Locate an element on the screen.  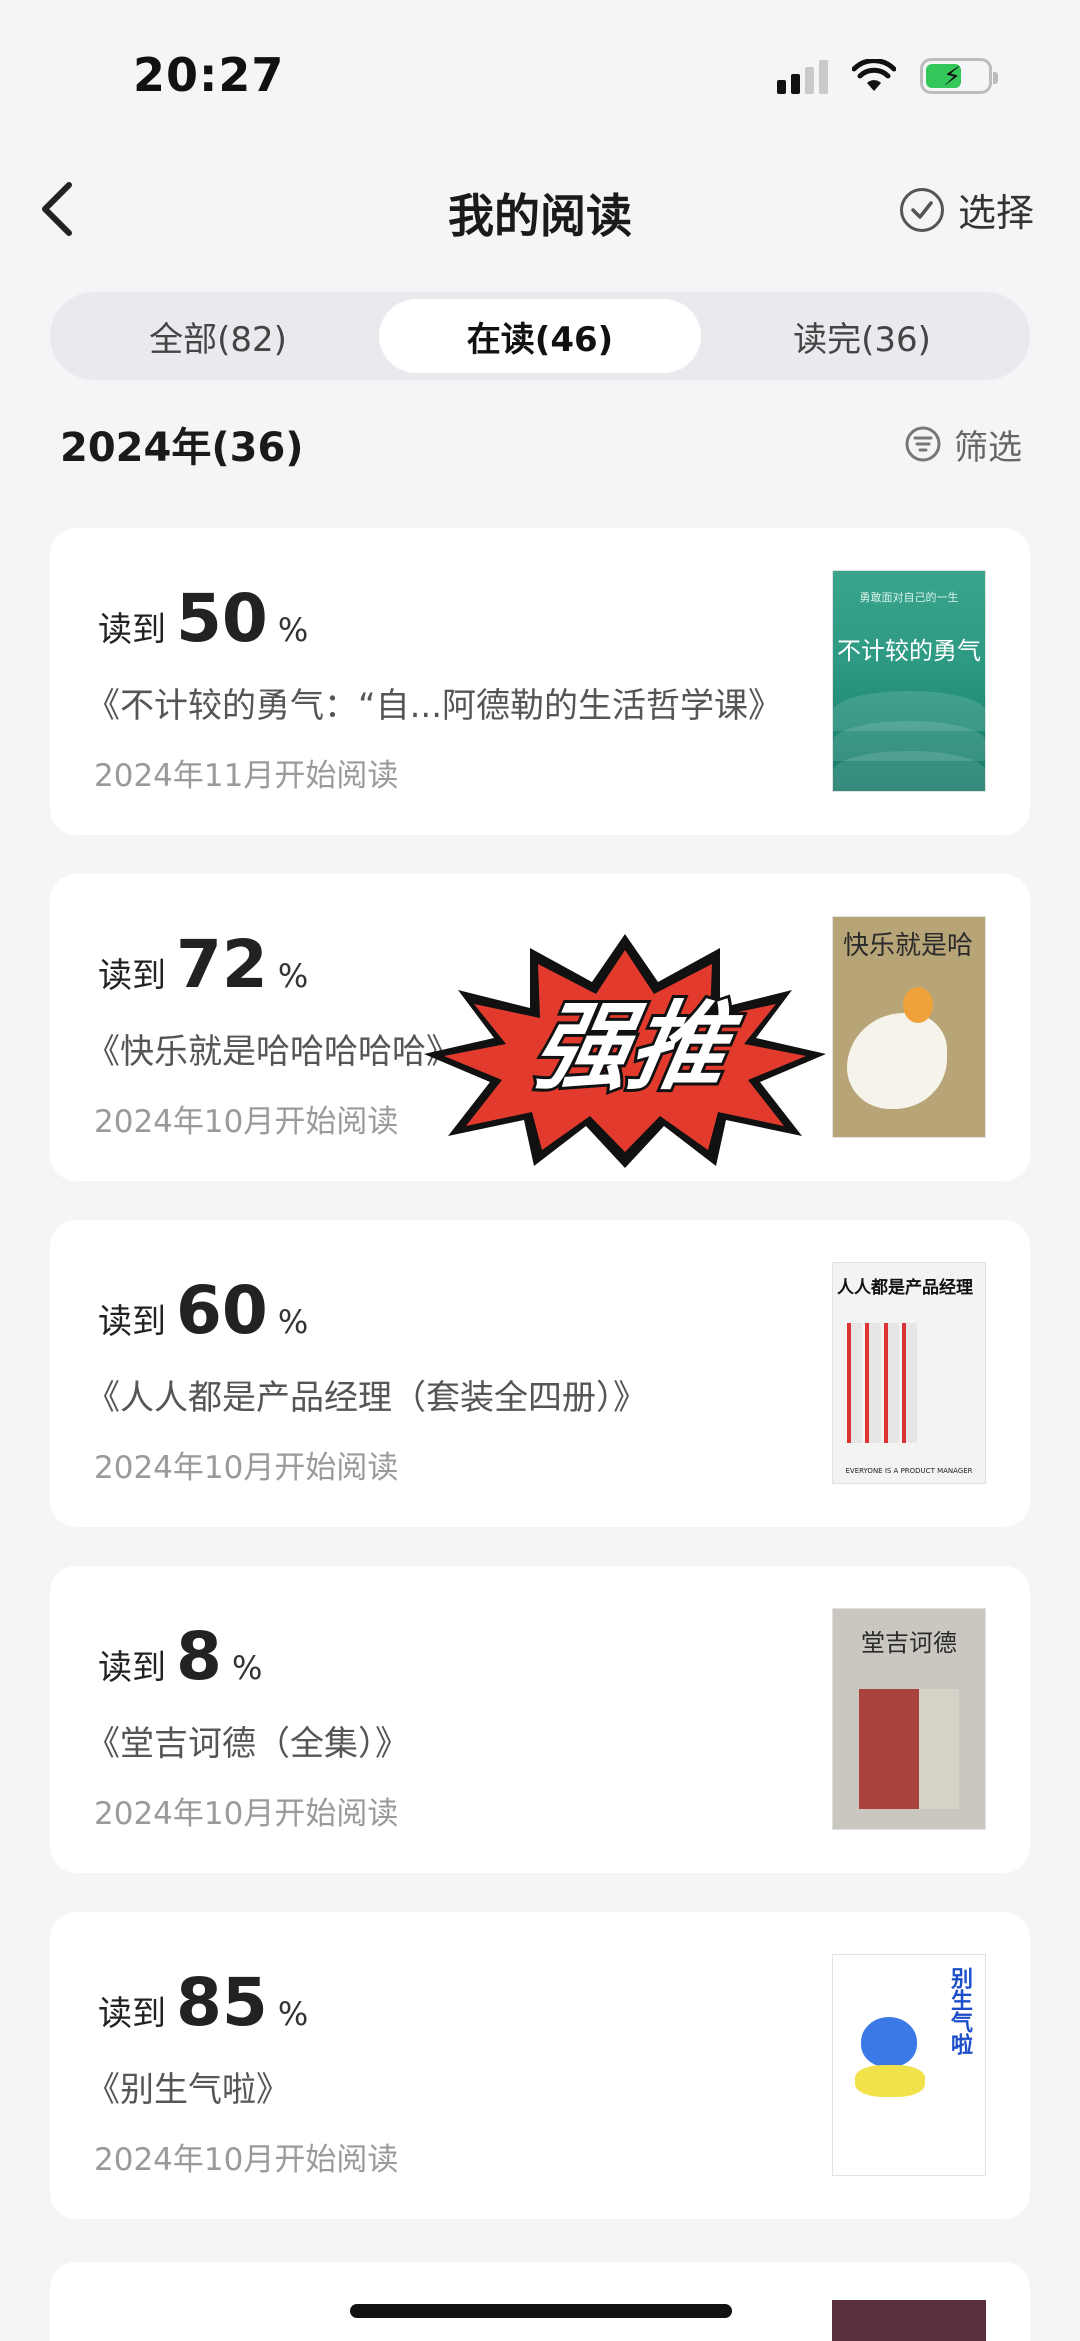
book-title: 《快乐就是哈哈哈哈哈》 is located at coordinates (273, 1052).